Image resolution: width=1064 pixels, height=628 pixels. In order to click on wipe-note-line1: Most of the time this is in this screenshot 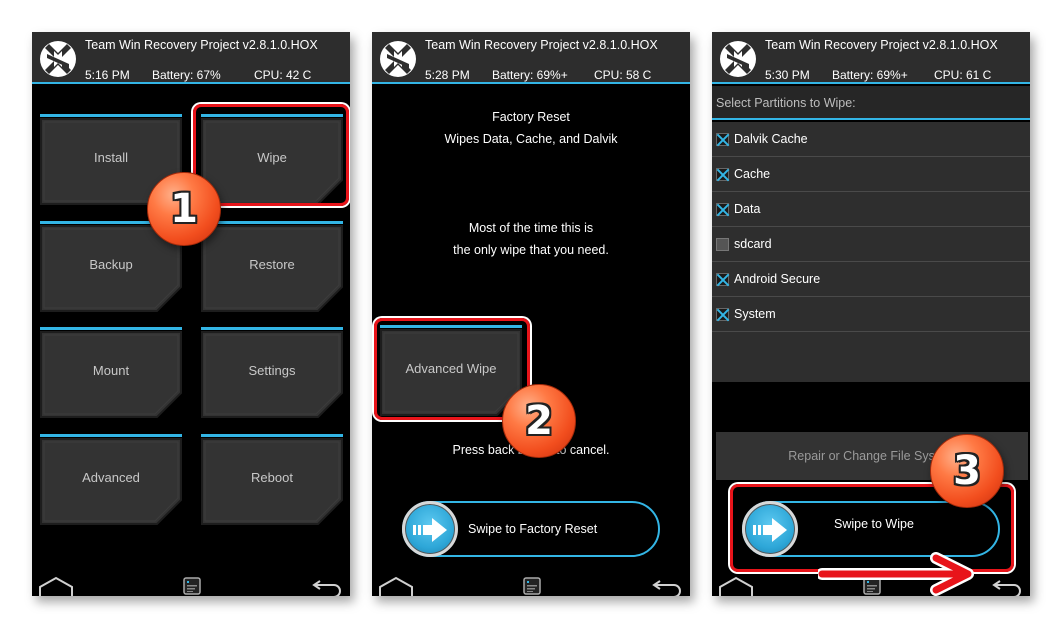, I will do `click(531, 228)`.